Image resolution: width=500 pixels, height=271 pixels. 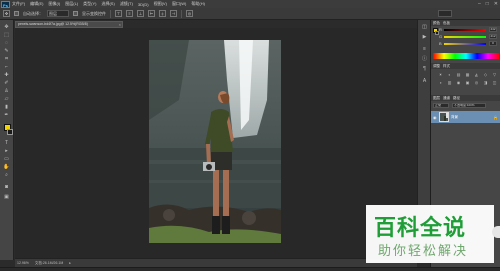 What do you see at coordinates (494, 75) in the screenshot?
I see `color-balance-icon: ▽` at bounding box center [494, 75].